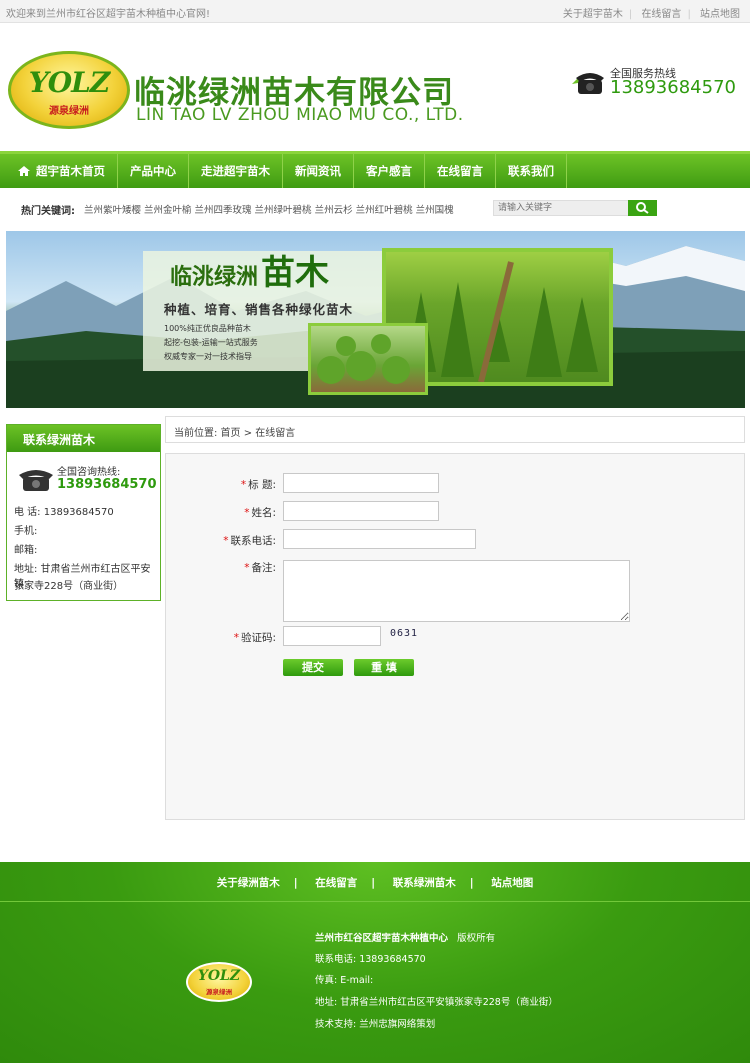 The height and width of the screenshot is (1063, 750). I want to click on banner-photo-shrubs, so click(368, 359).